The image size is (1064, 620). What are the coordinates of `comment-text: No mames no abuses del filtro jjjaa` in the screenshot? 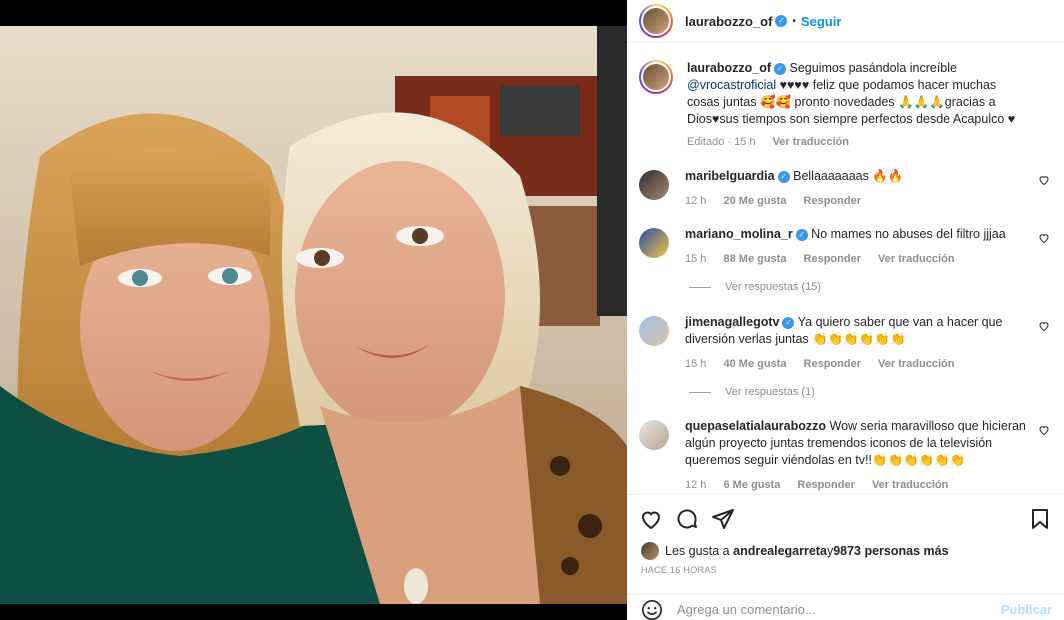 It's located at (908, 234).